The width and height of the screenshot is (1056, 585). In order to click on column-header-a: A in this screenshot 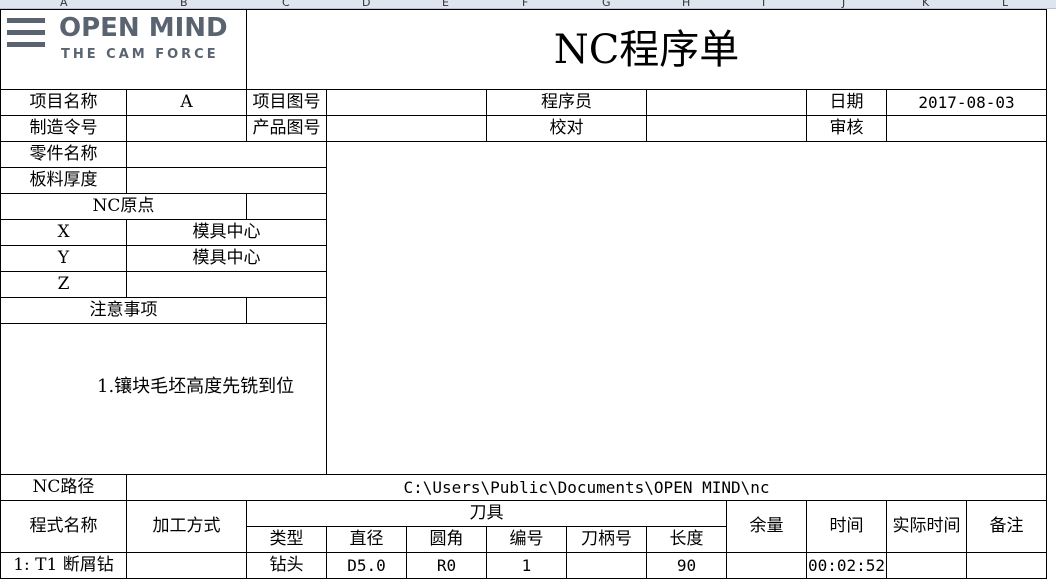, I will do `click(64, 4)`.